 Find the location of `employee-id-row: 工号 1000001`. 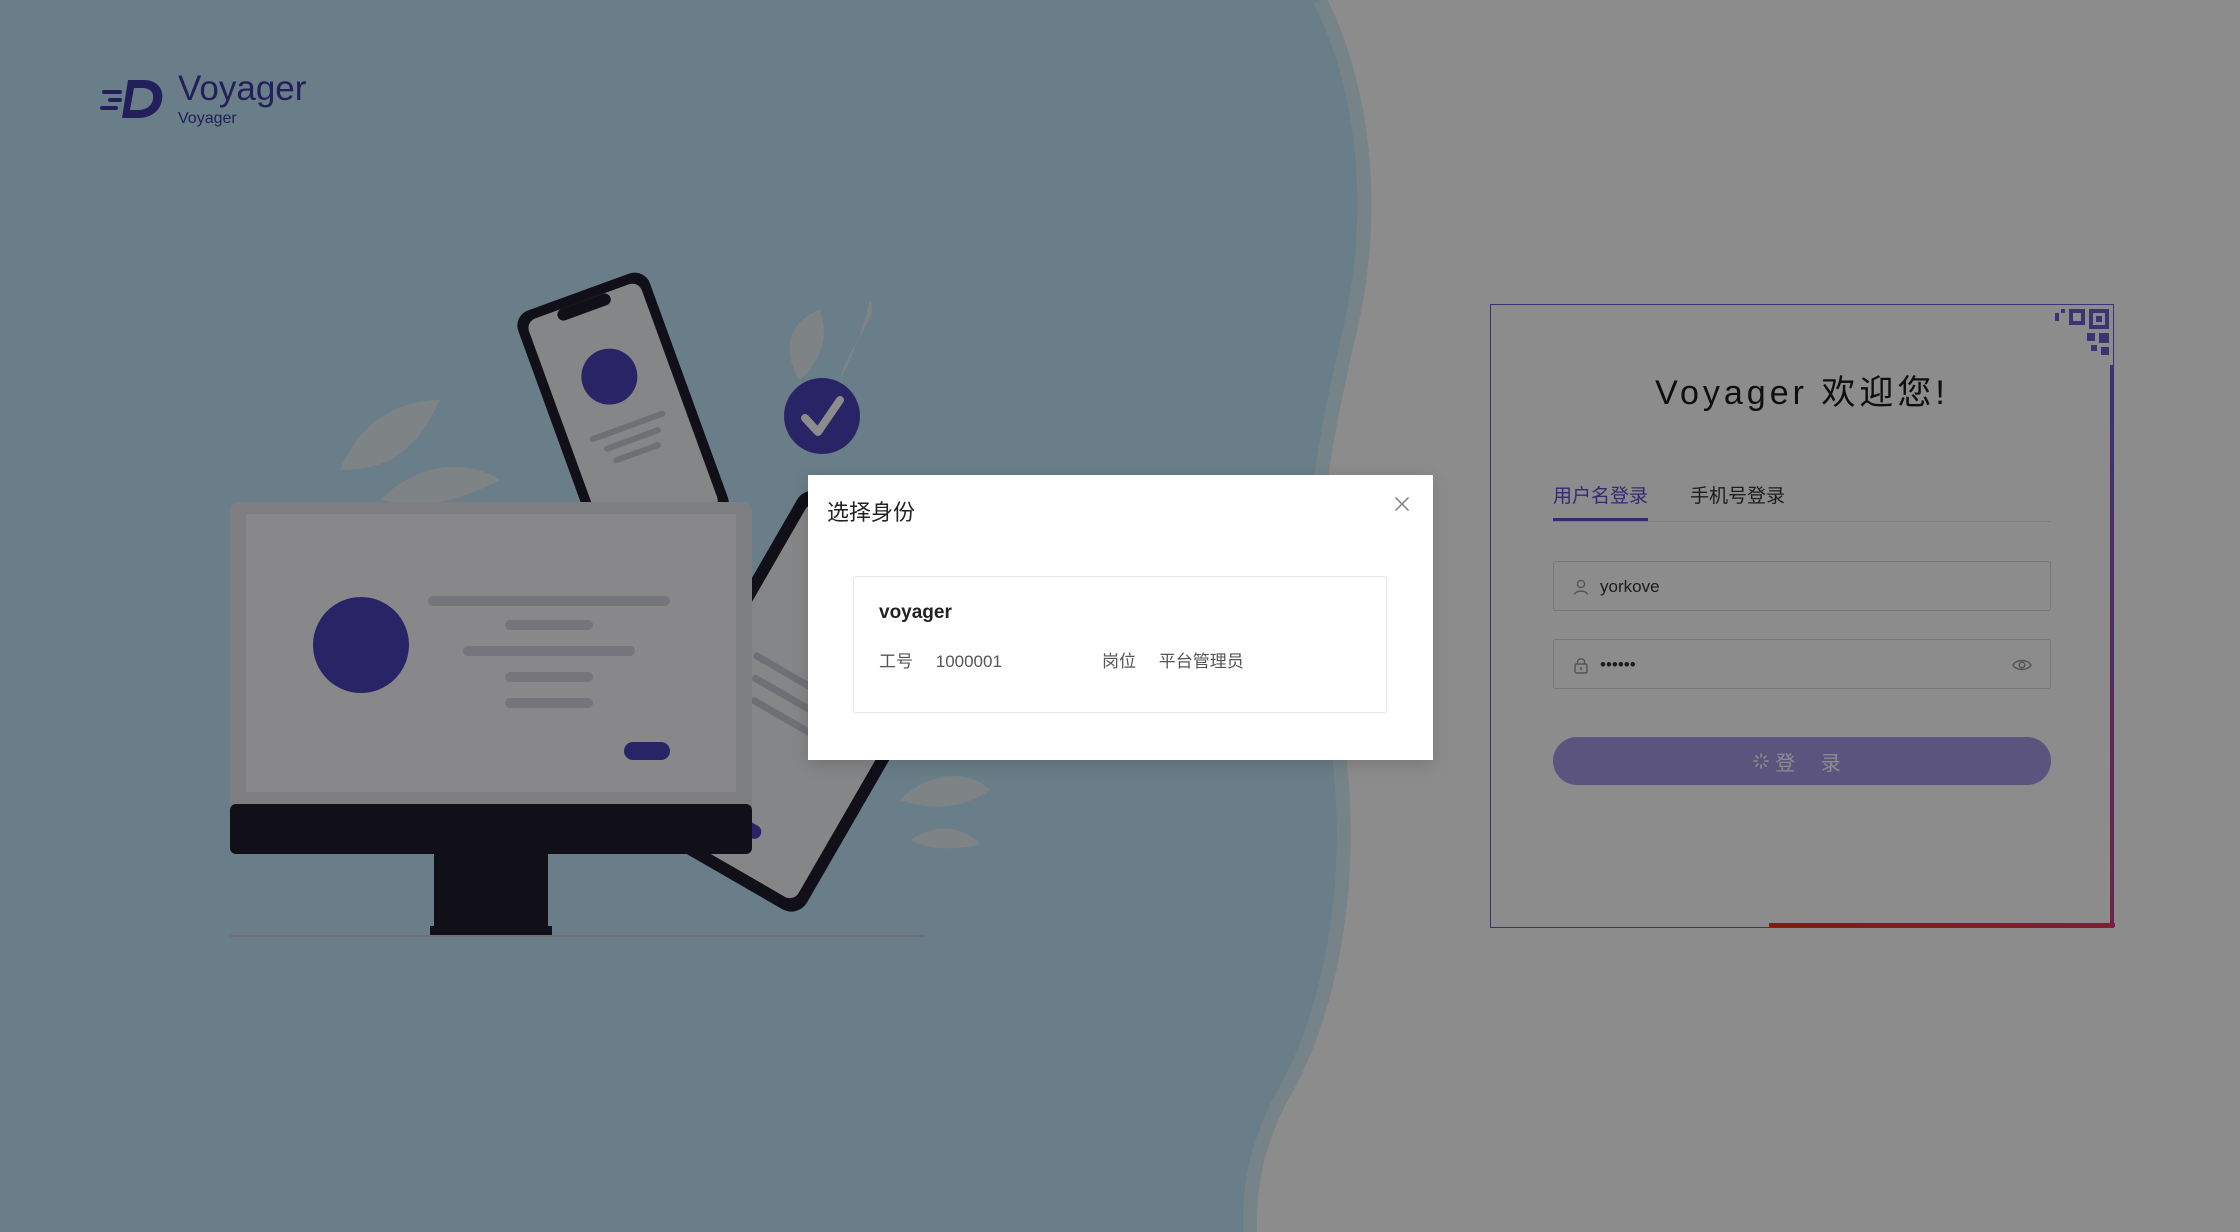

employee-id-row: 工号 1000001 is located at coordinates (940, 659).